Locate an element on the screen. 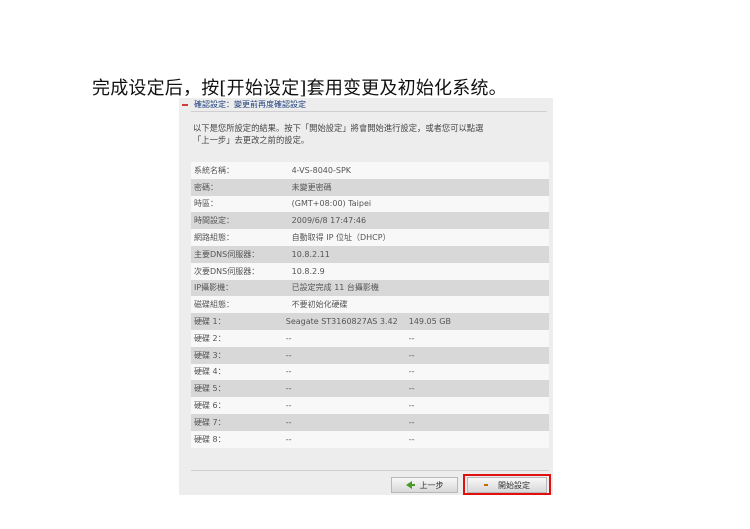 The image size is (750, 529). disk-label: 硬碟 7： is located at coordinates (210, 422).